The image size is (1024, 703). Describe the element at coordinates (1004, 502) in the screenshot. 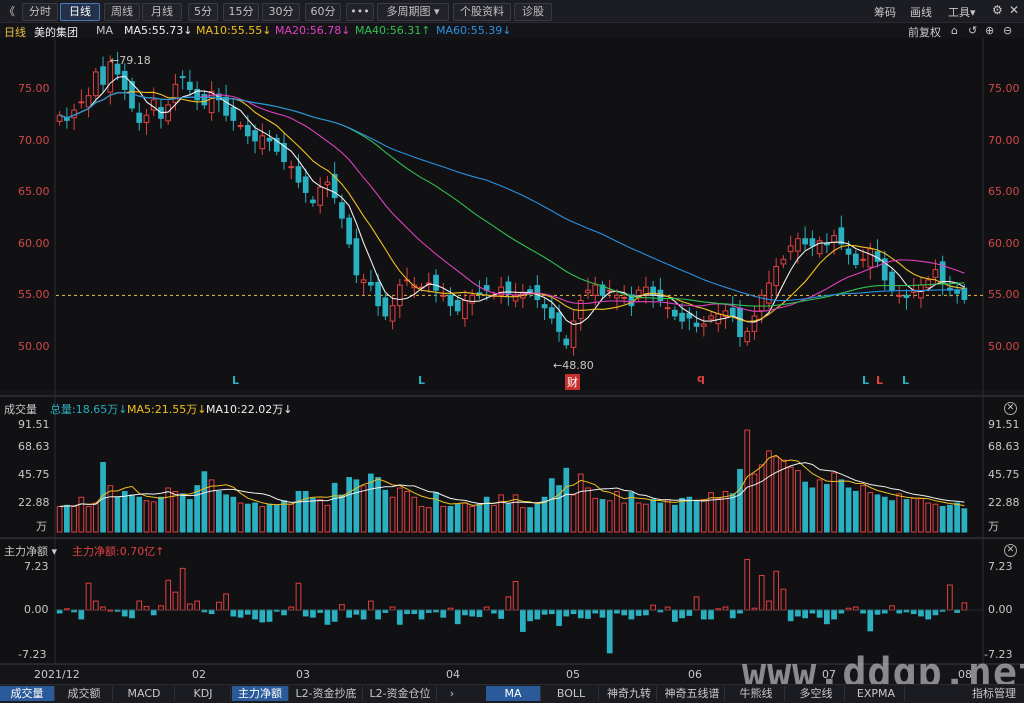

I see `volume-tick: 22.88` at that location.